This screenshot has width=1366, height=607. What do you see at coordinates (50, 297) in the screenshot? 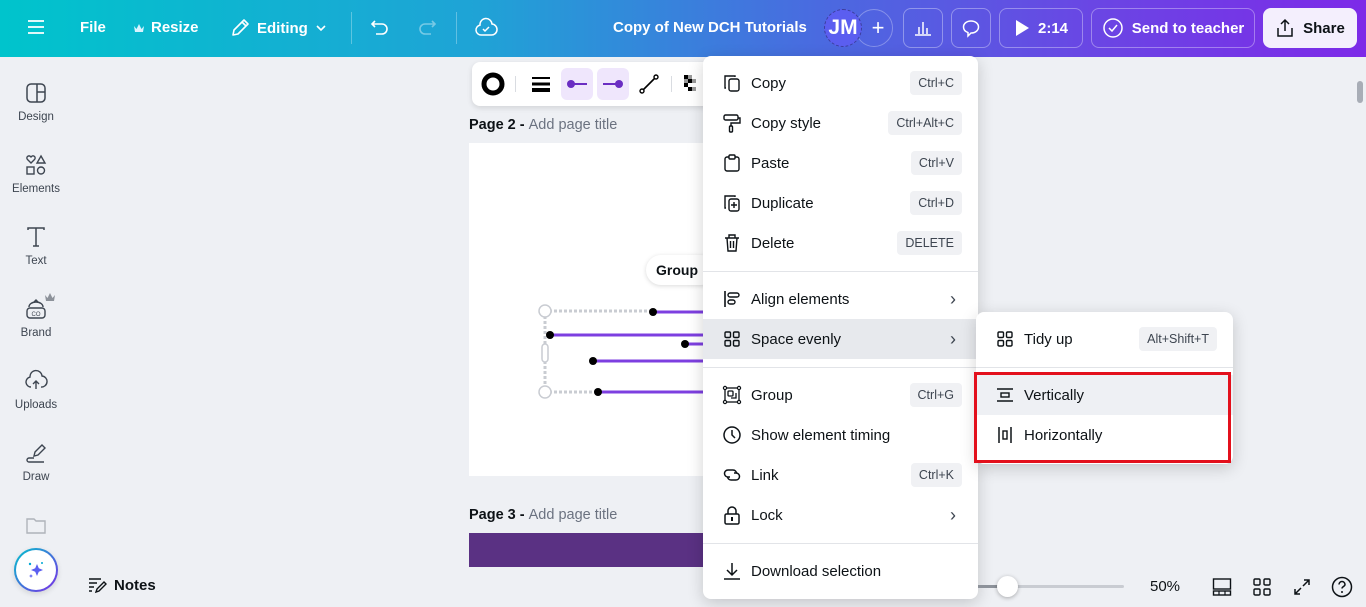
I see `crown-icon` at bounding box center [50, 297].